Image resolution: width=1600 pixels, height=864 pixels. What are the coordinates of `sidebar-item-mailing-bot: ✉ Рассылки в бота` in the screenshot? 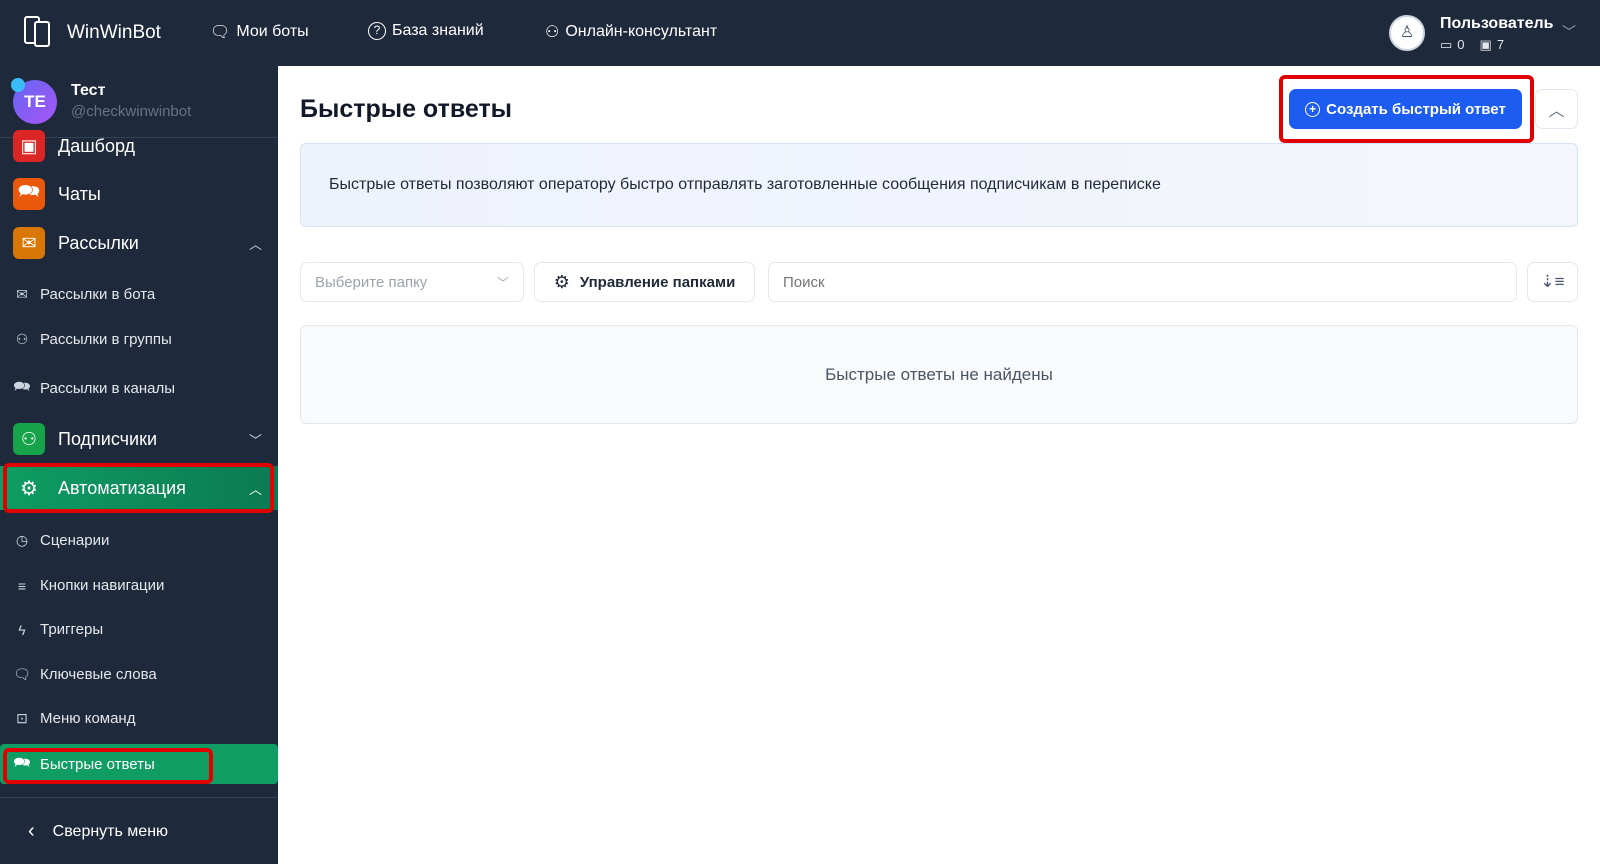 It's located at (139, 294).